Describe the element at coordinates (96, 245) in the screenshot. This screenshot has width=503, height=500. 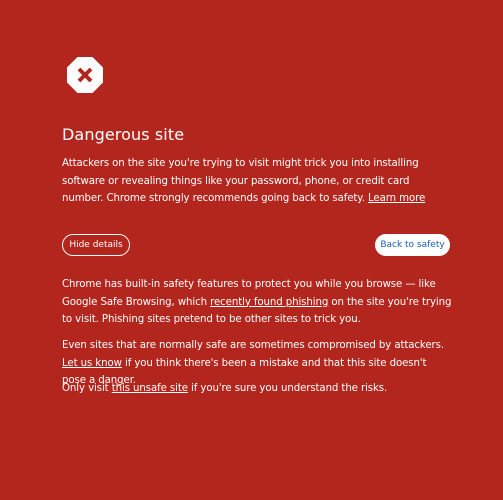
I see `hide-details-button: Hide details` at that location.